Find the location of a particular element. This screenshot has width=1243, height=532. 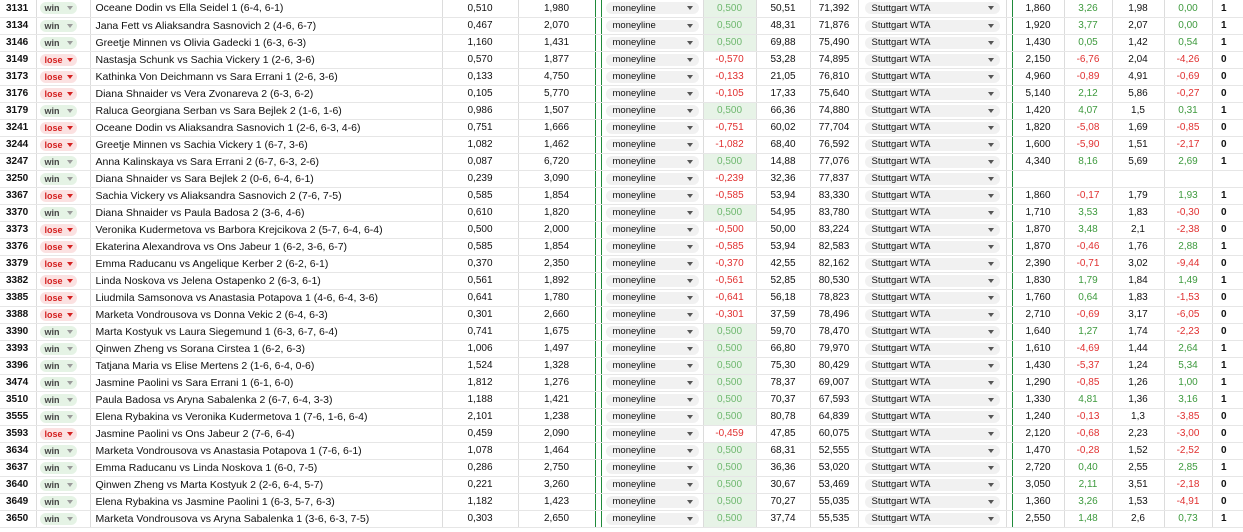

closing-odds: 1,420 is located at coordinates (1038, 111).